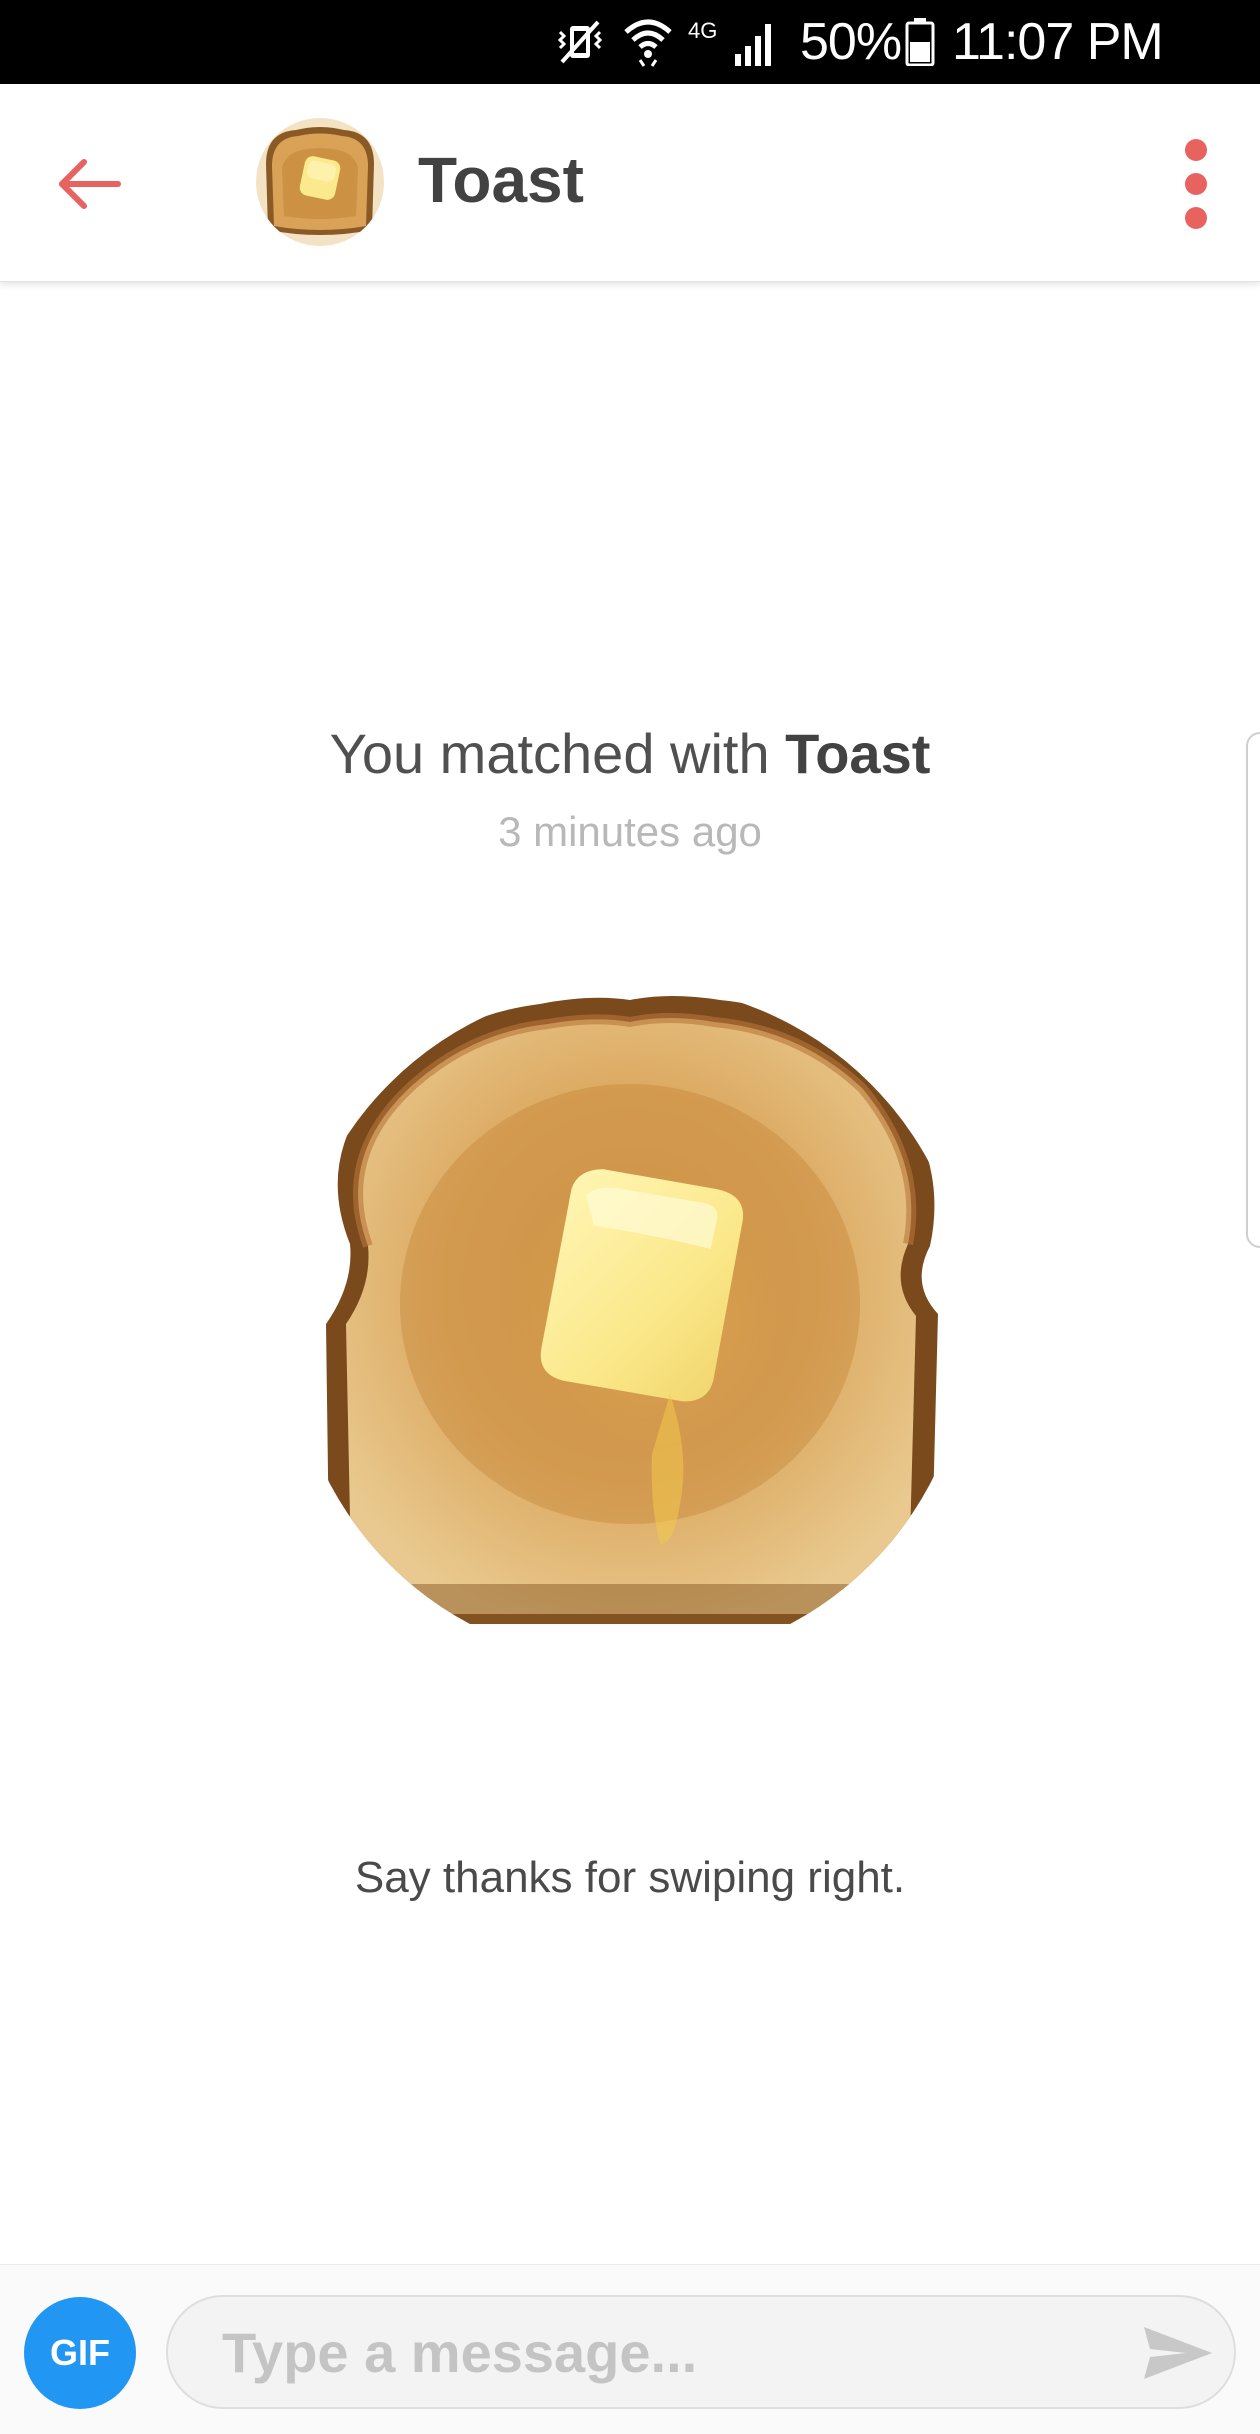 The width and height of the screenshot is (1260, 2434). Describe the element at coordinates (630, 183) in the screenshot. I see `chat-header: Toast` at that location.